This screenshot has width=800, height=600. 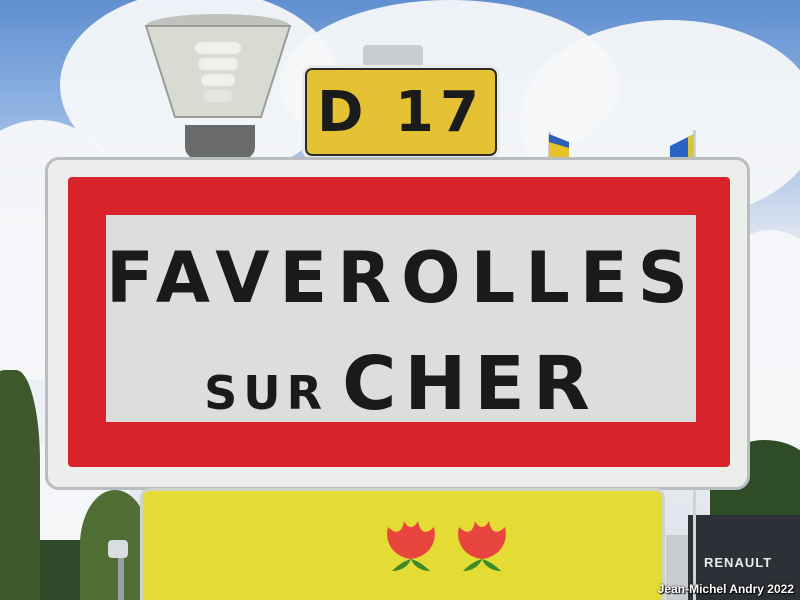 I want to click on building-sign-text: RENAULT, so click(x=738, y=562).